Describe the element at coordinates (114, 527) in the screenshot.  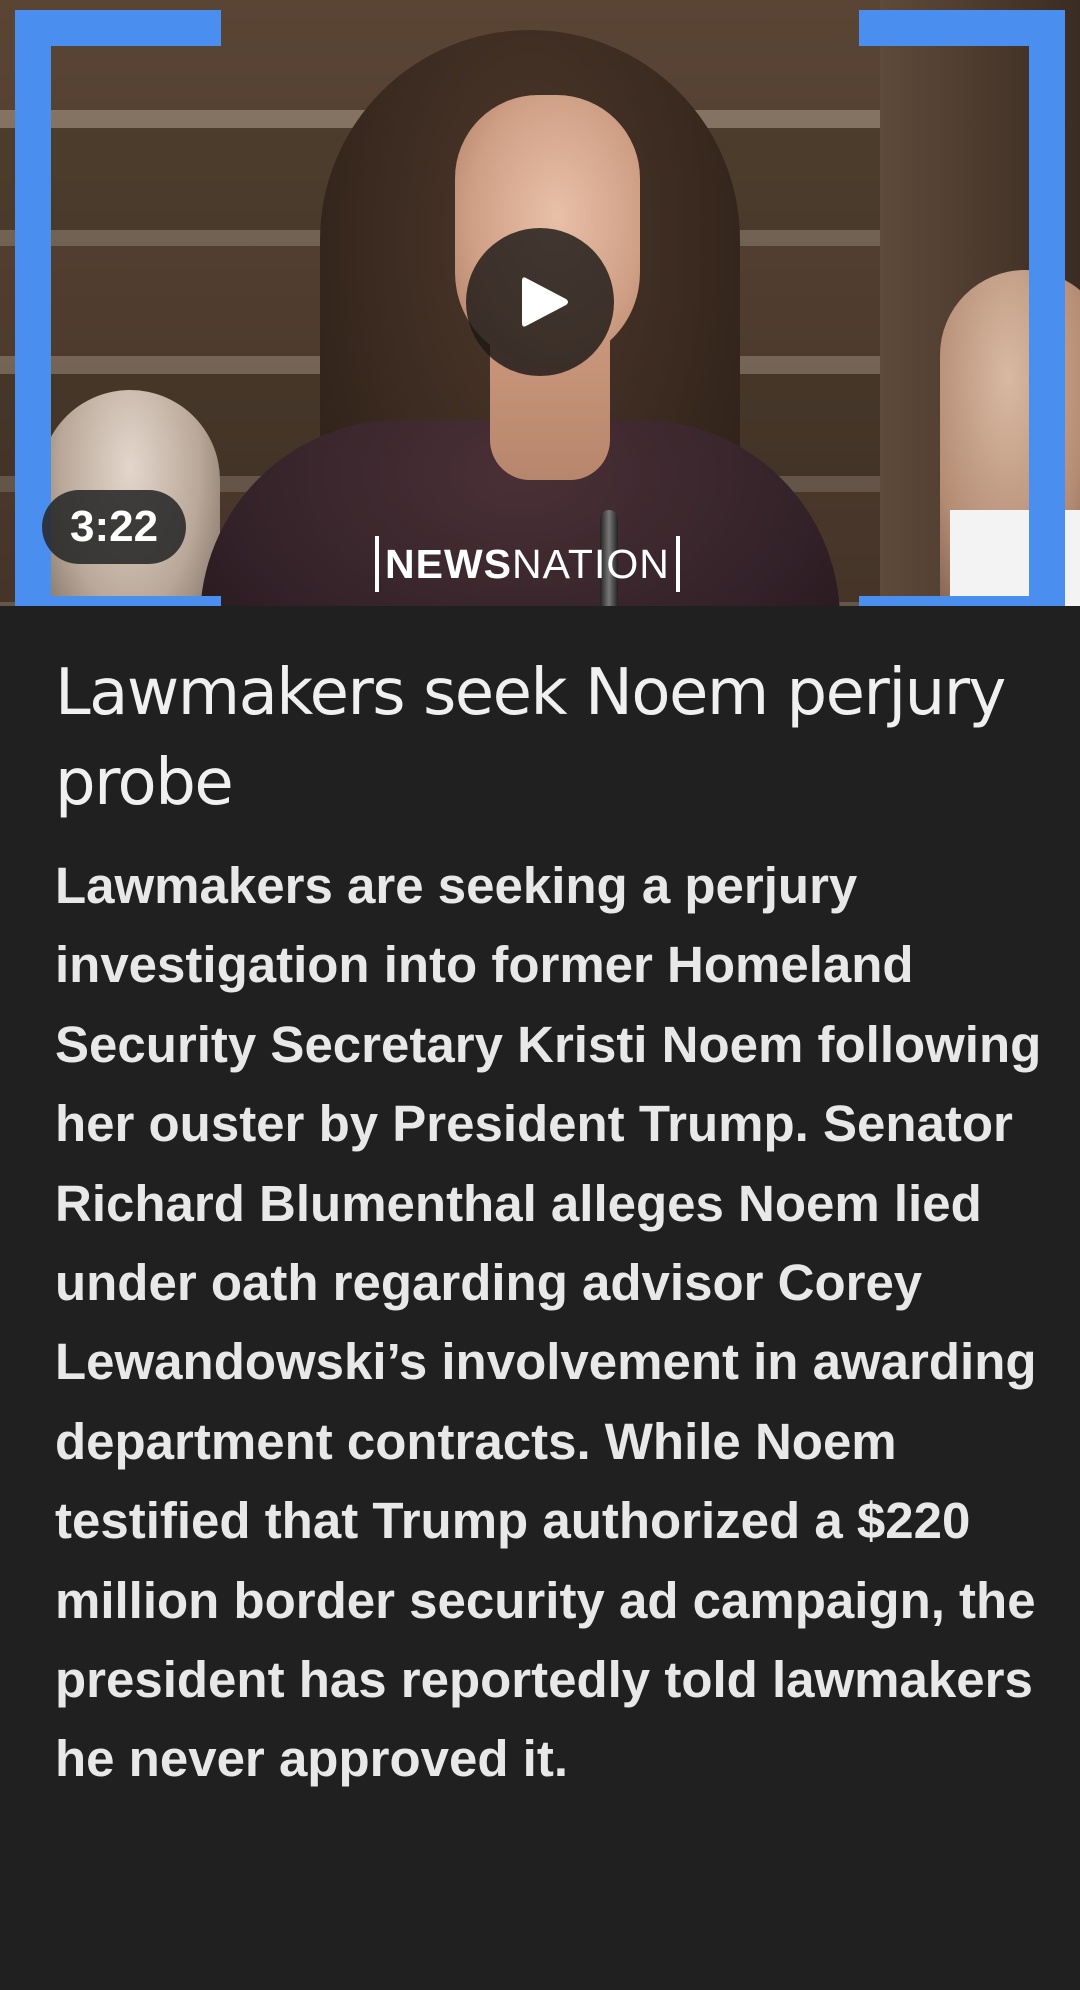
I see `video-duration-badge: 3:22` at that location.